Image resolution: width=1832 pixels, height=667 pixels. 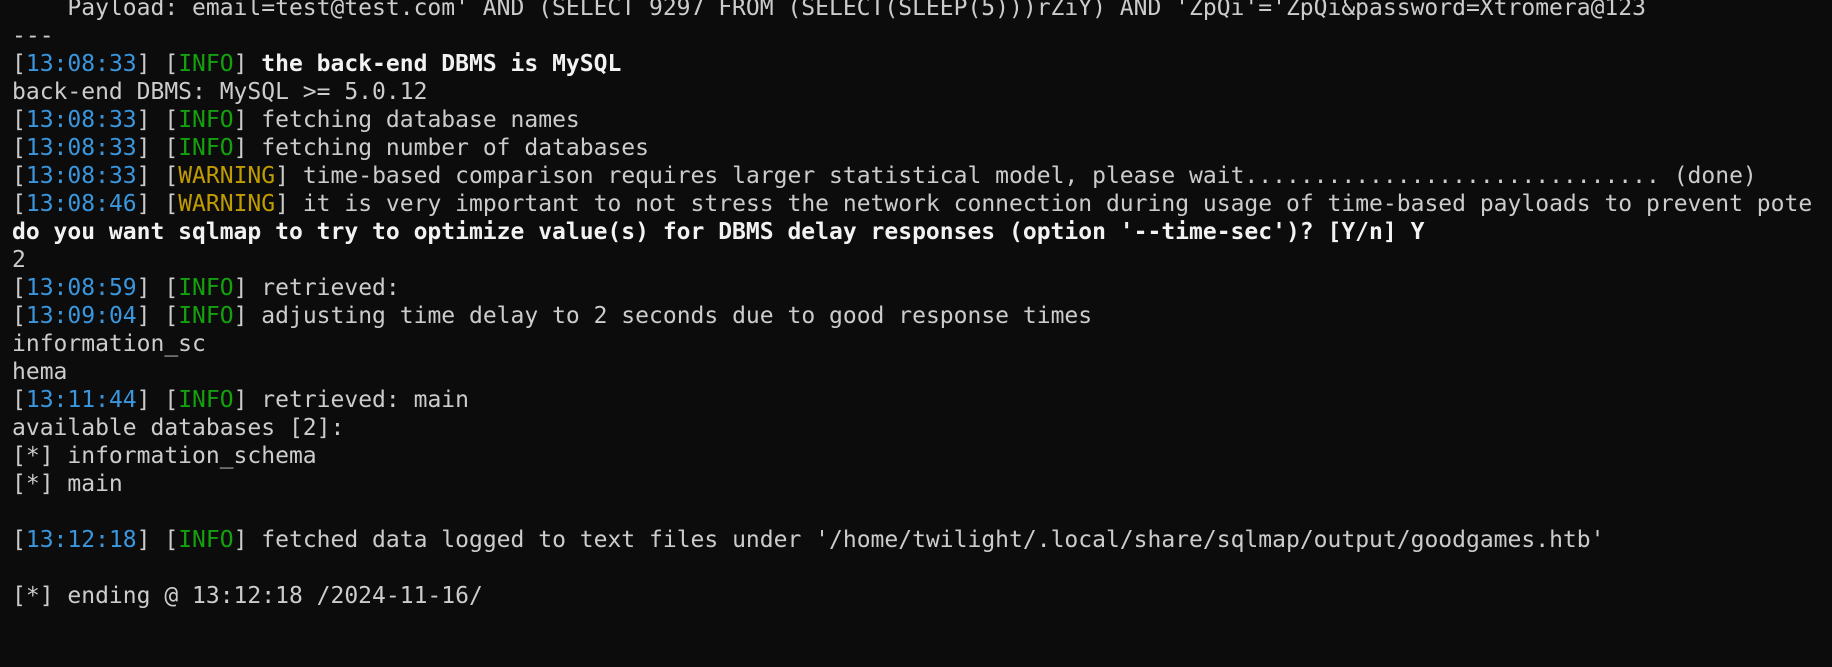 I want to click on output-text: ---, so click(x=33, y=36).